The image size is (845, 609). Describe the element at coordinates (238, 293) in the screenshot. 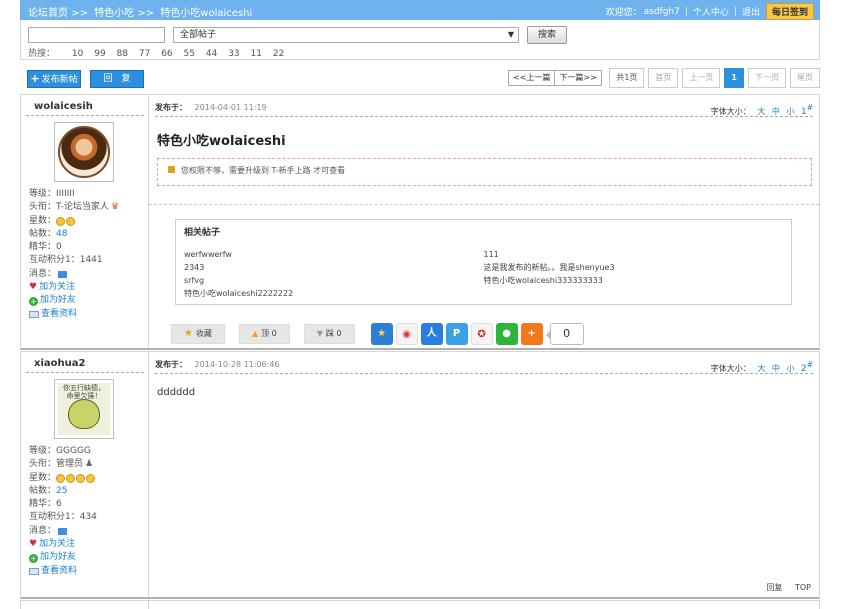

I see `related-post-link: 特色小吃wolaiceshi2222222` at that location.